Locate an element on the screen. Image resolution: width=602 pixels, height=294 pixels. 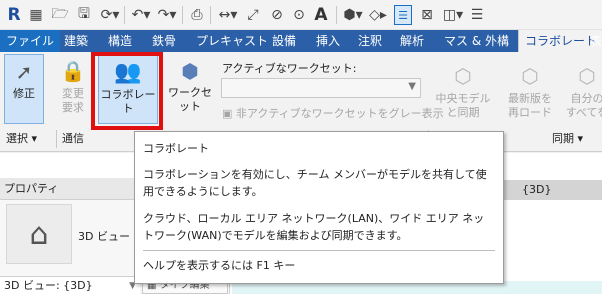
revit-logo-icon: R is located at coordinates (14, 15).